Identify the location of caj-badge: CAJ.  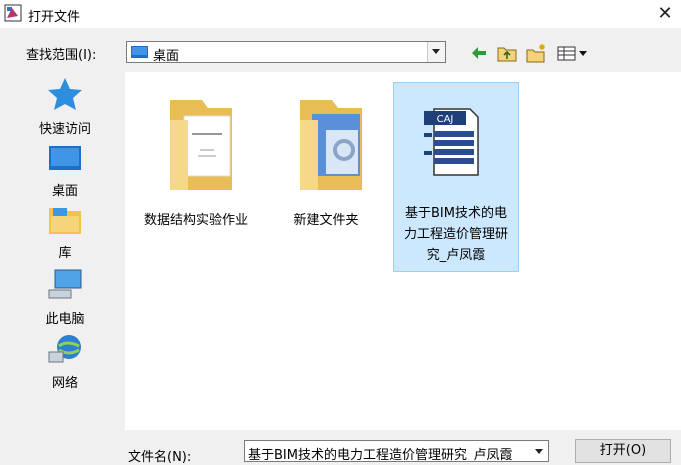
(445, 119).